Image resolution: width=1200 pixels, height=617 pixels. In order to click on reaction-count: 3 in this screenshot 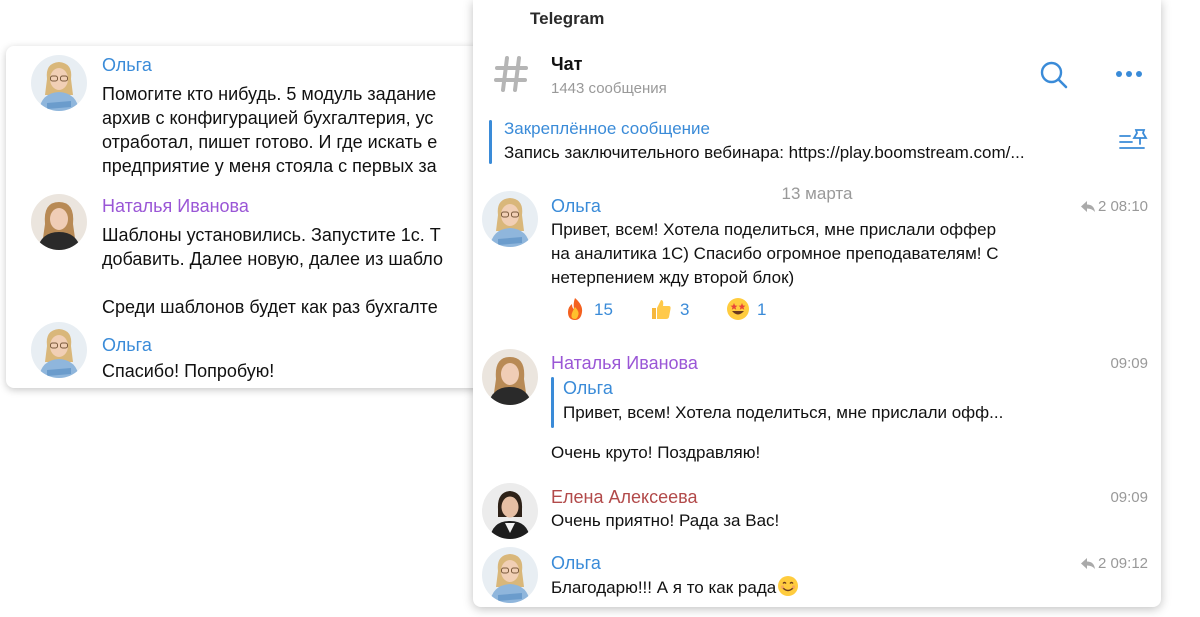, I will do `click(685, 309)`.